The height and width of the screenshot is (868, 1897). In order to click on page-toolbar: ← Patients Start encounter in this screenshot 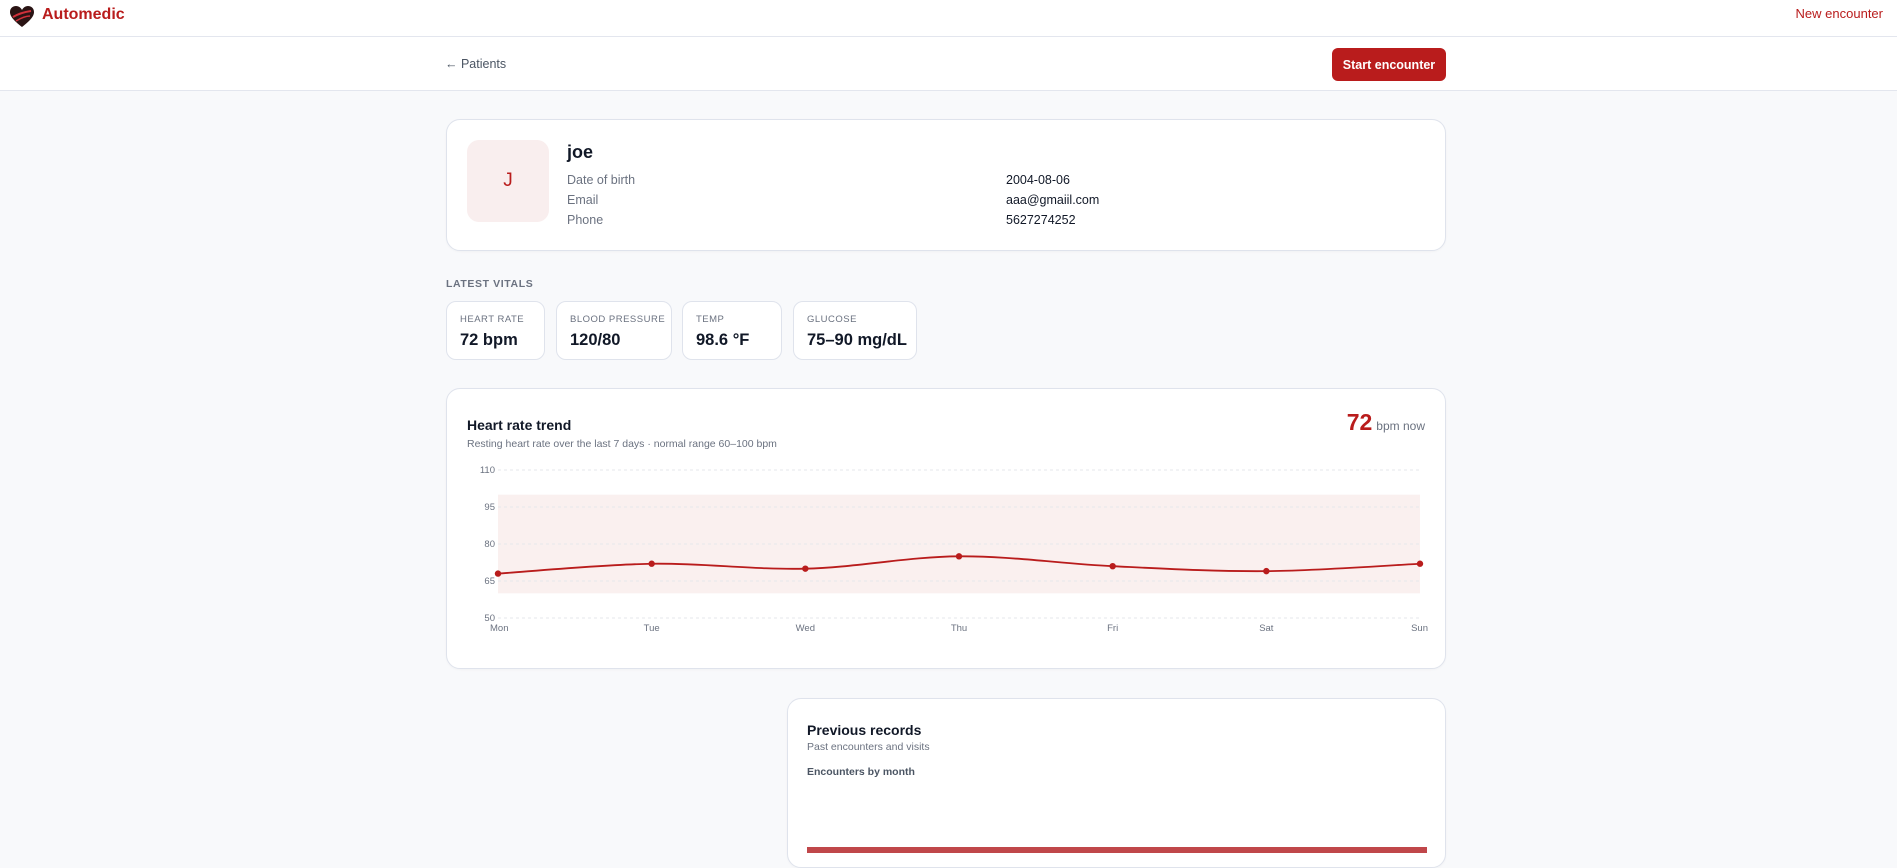, I will do `click(948, 64)`.